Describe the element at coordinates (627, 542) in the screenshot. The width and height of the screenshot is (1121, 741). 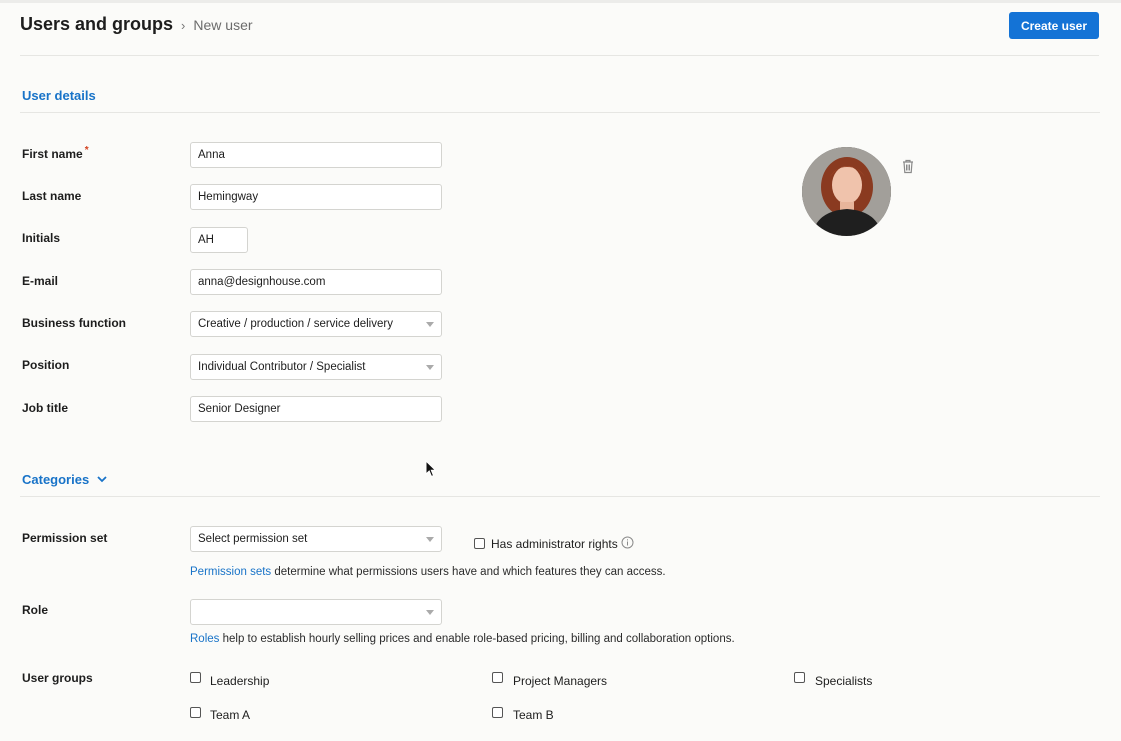
I see `info-icon` at that location.